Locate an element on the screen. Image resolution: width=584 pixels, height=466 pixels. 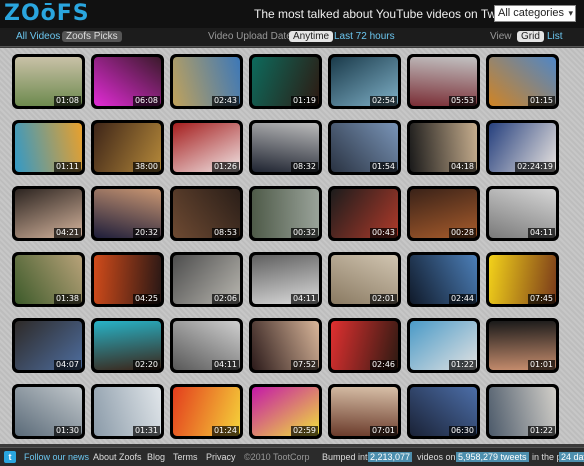
video-duration: 05:53 is located at coordinates (462, 101).